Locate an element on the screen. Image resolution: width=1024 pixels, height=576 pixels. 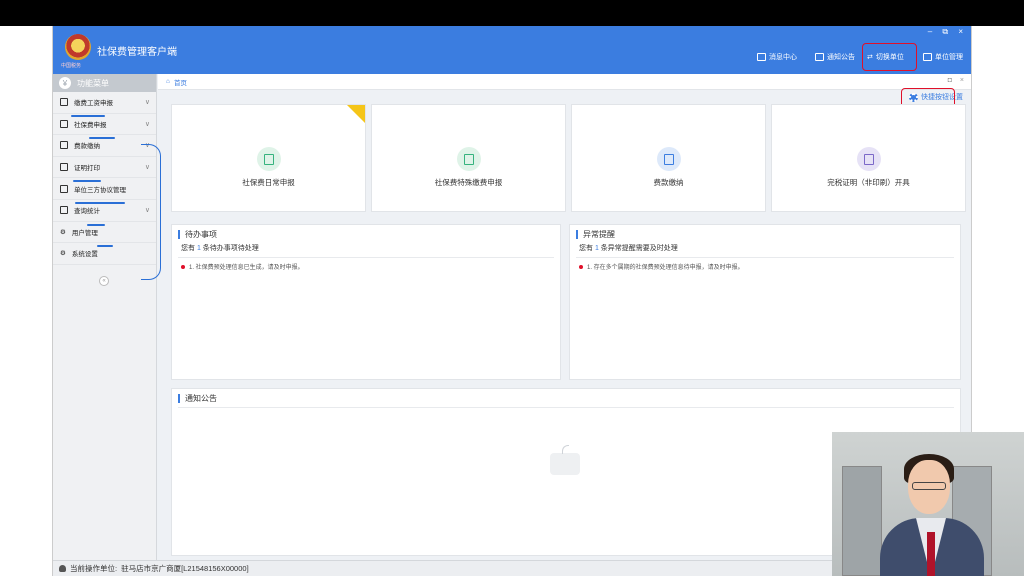
card-label: 社保费特殊缴费申报 is located at coordinates (468, 182).